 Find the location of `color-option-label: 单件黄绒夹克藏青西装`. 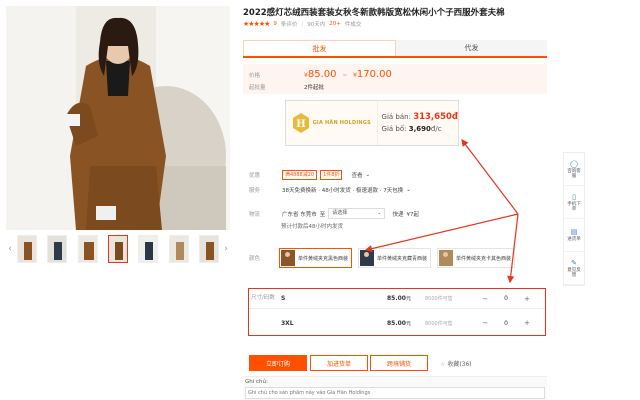

color-option-label: 单件黄绒夹克藏青西装 is located at coordinates (402, 258).